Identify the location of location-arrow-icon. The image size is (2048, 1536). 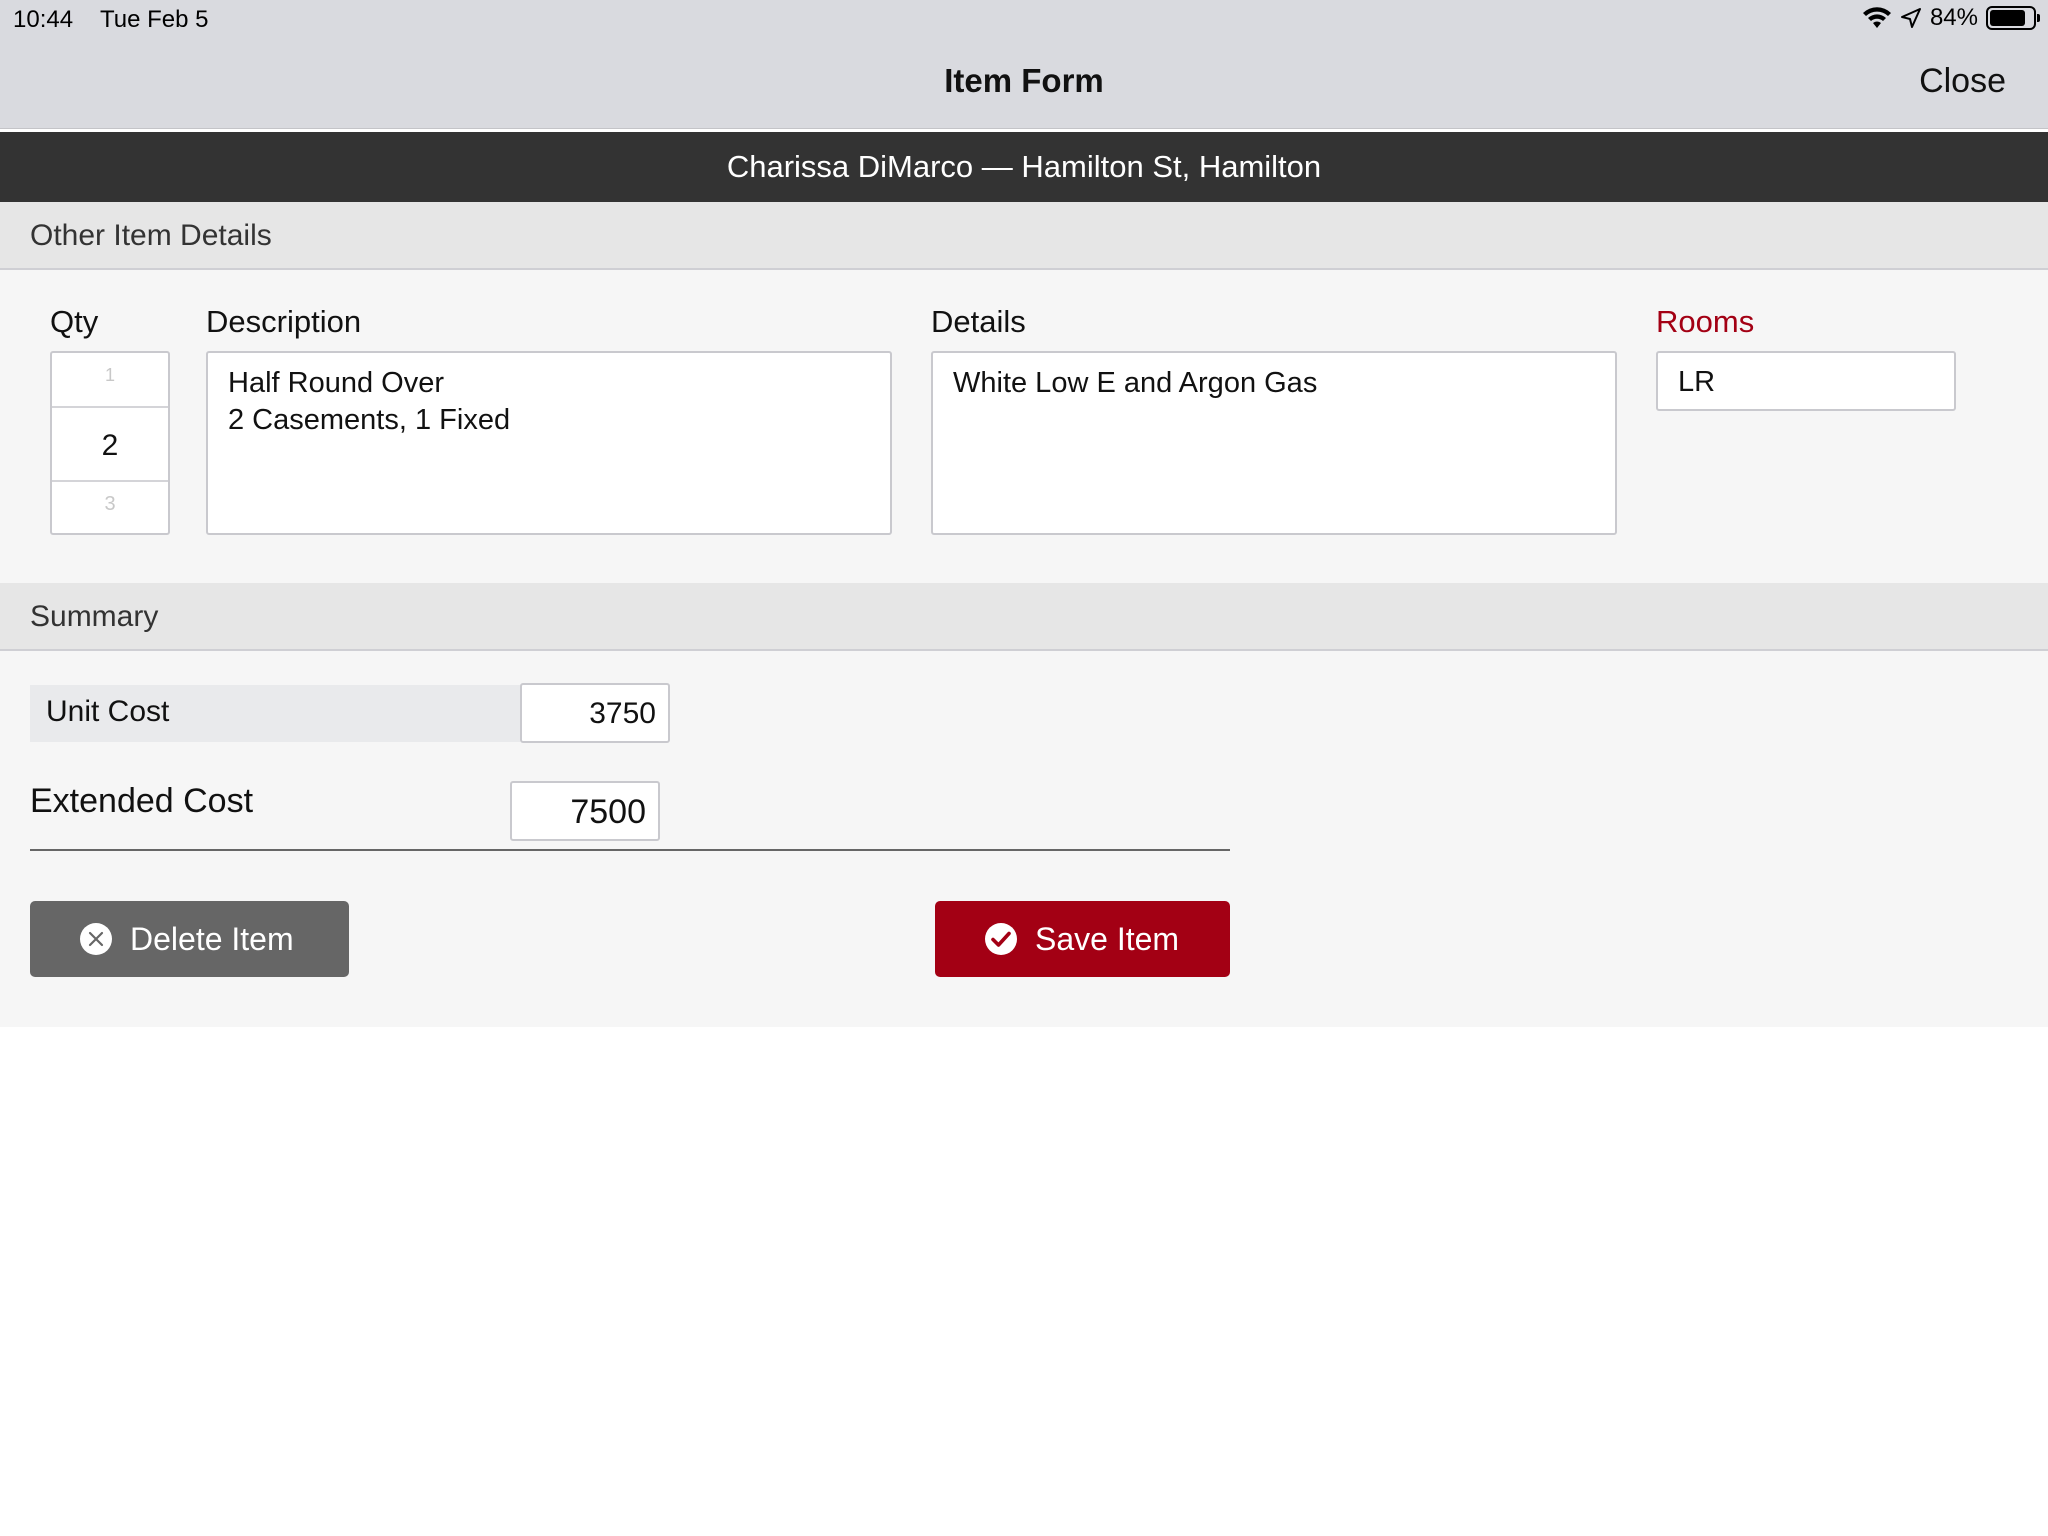
(1910, 18).